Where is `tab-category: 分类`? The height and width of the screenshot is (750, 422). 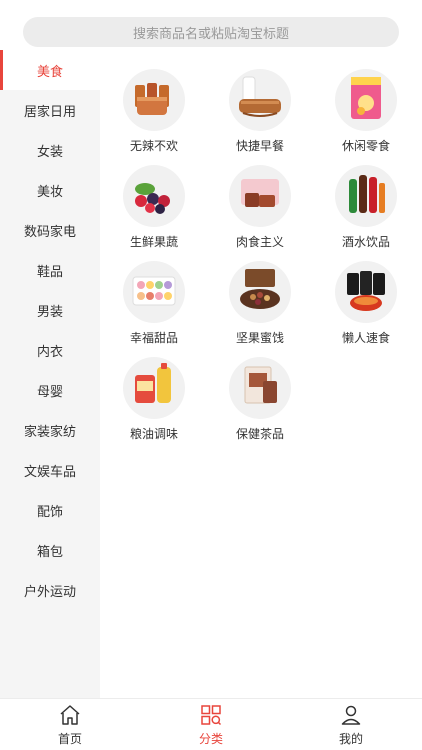
tab-category: 分类 is located at coordinates (211, 724).